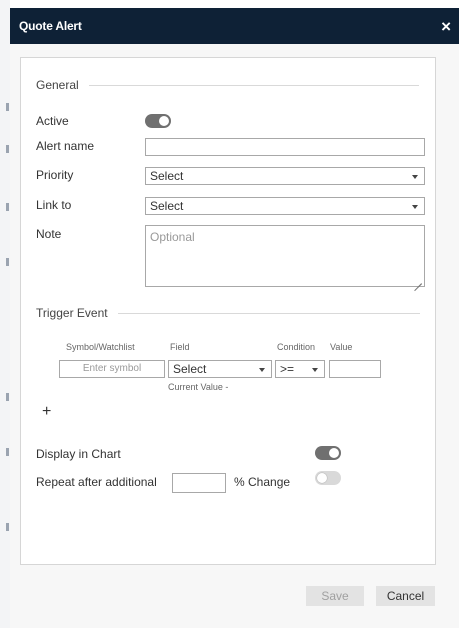 The height and width of the screenshot is (628, 459). I want to click on alert-name-label: Alert name, so click(65, 146).